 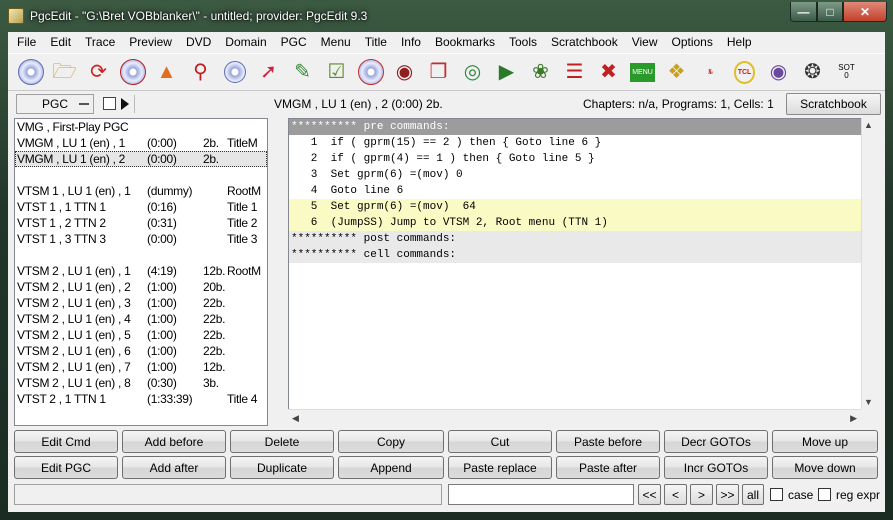 What do you see at coordinates (868, 402) in the screenshot?
I see `scroll-down-icon: ▼` at bounding box center [868, 402].